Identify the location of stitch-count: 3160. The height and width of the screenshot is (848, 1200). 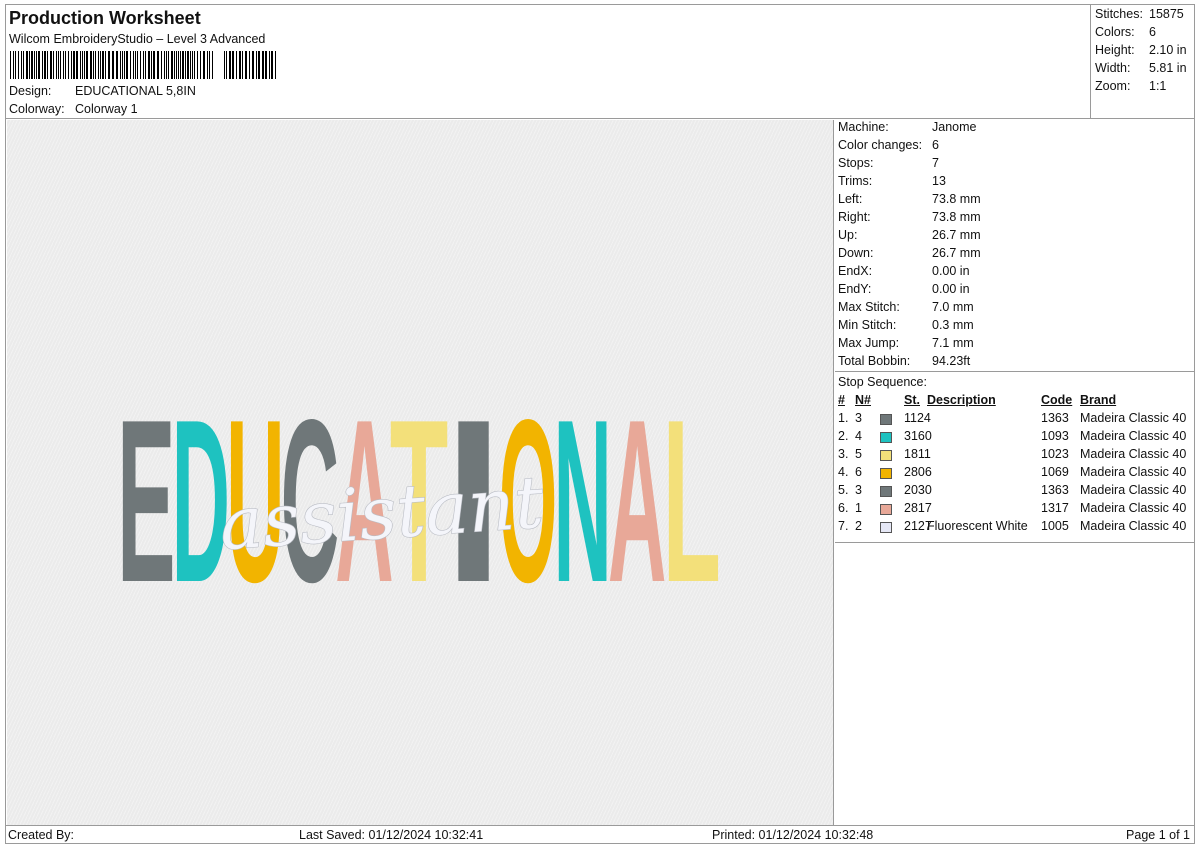
(918, 436).